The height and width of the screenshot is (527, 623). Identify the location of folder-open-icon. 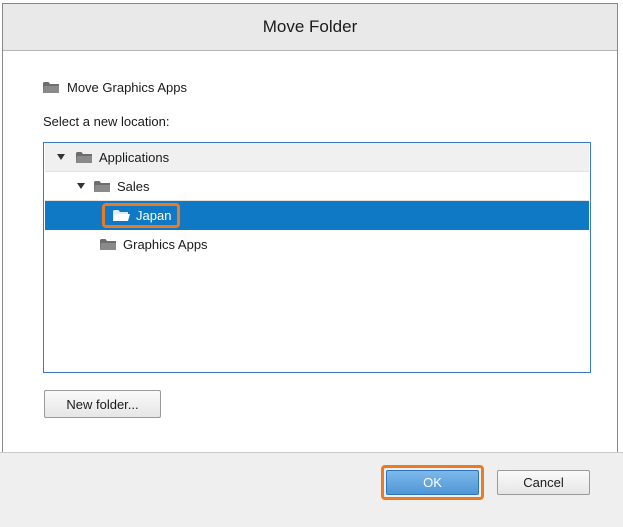
(121, 215).